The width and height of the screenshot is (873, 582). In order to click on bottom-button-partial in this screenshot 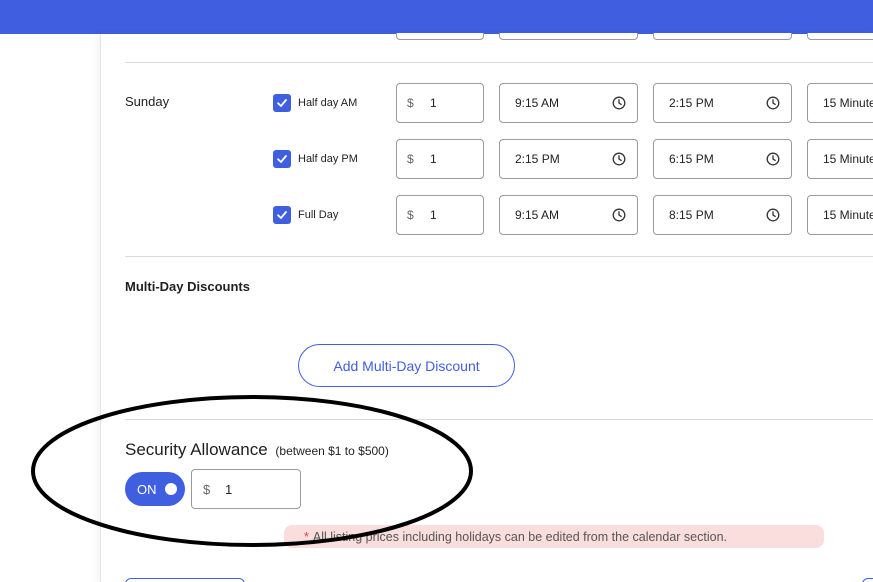, I will do `click(185, 580)`.